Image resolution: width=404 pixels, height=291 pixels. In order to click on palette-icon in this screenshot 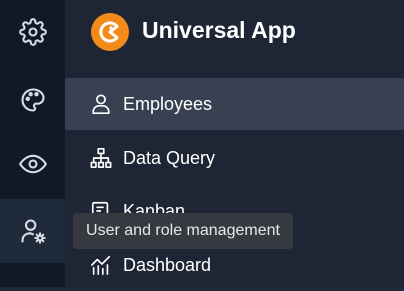, I will do `click(33, 100)`.